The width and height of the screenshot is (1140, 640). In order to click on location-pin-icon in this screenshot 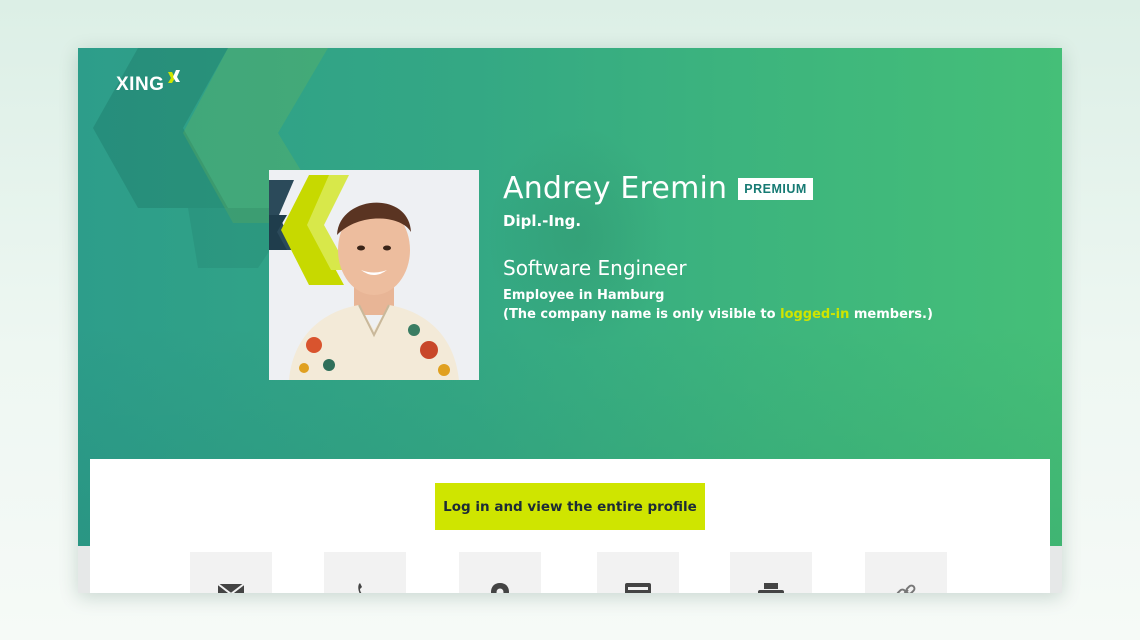, I will do `click(500, 588)`.